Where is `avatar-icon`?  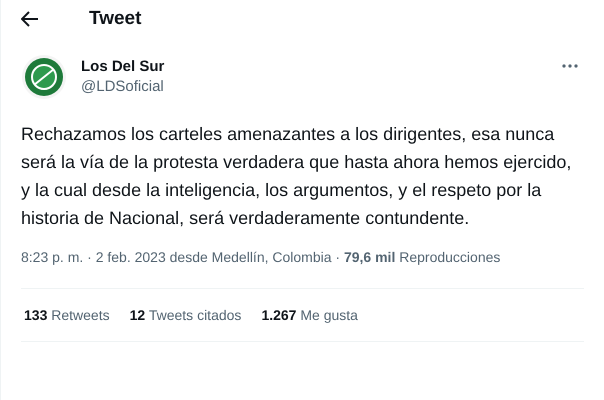
avatar-icon is located at coordinates (44, 77).